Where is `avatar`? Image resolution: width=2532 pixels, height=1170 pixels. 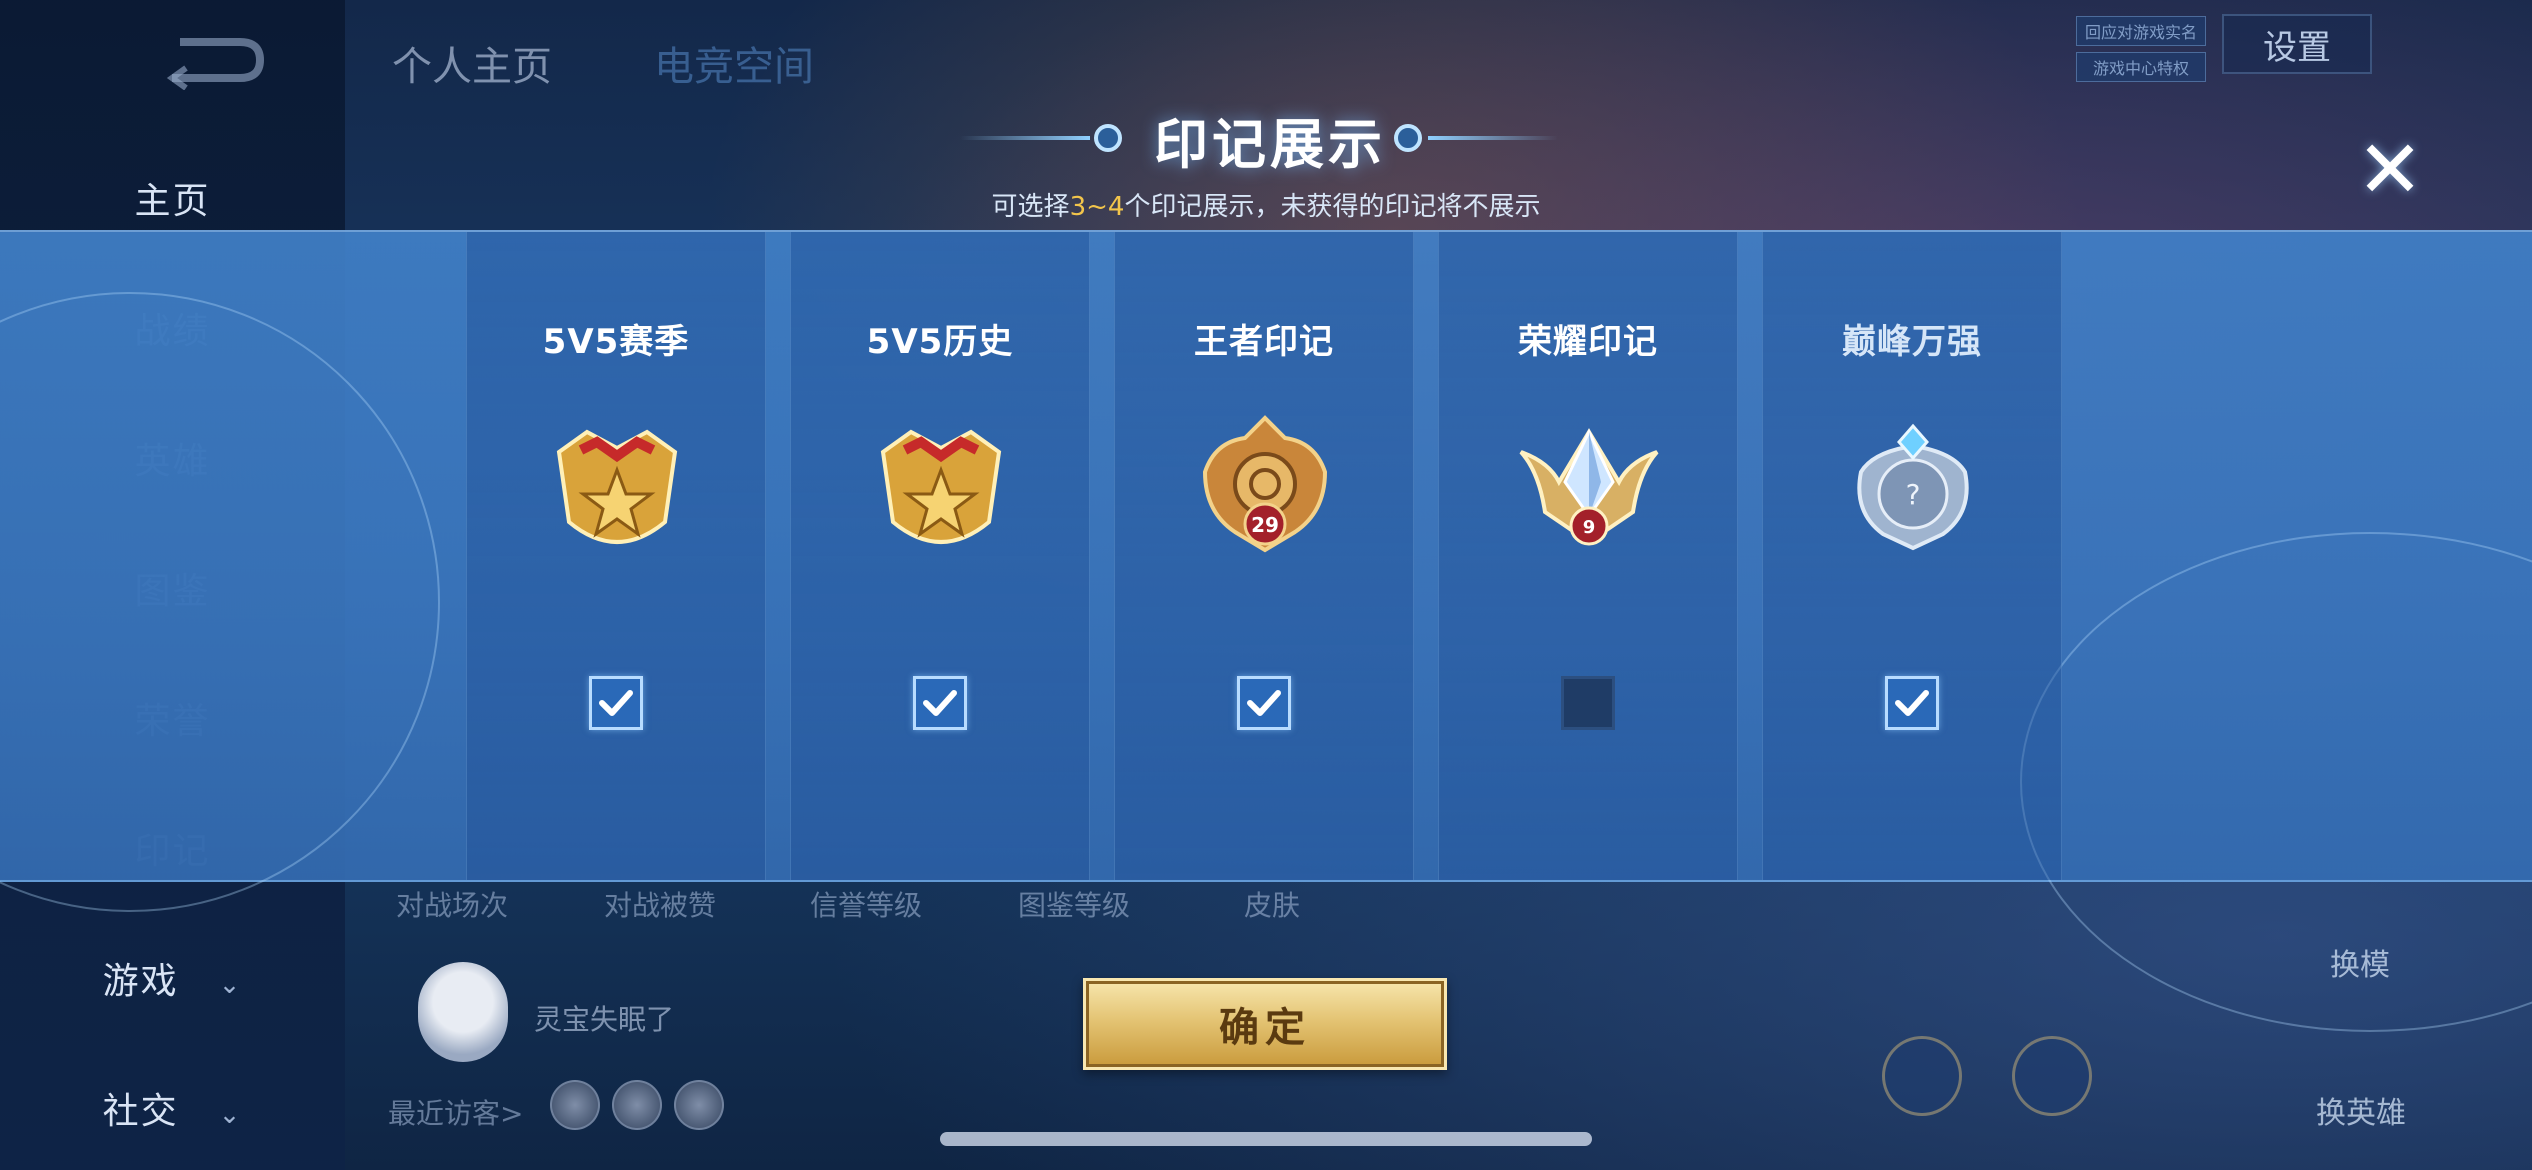 avatar is located at coordinates (463, 1012).